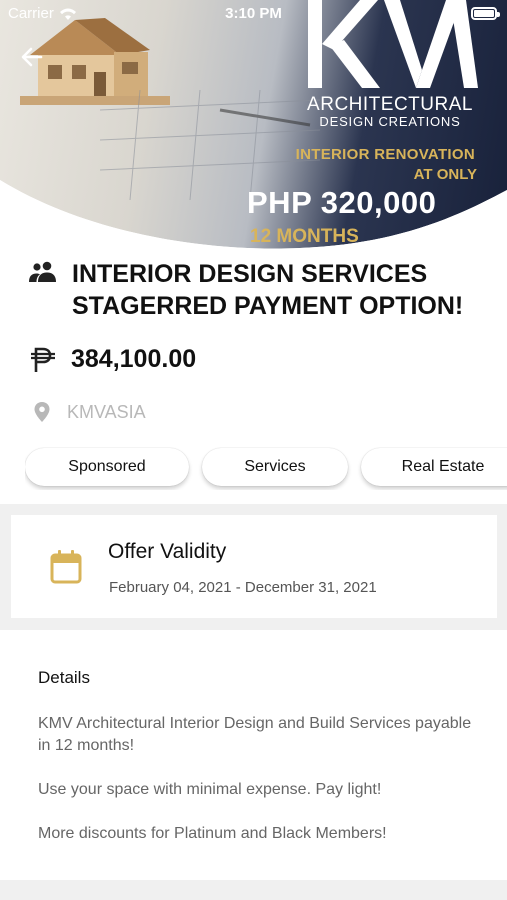 This screenshot has height=900, width=507. Describe the element at coordinates (107, 467) in the screenshot. I see `tag-chip-sponsored: Sponsored` at that location.